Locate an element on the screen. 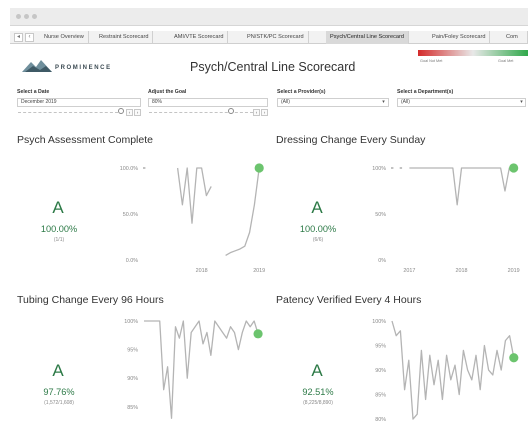 This screenshot has height=426, width=528. card-title-tubing-change: Tubing Change Every 96 Hours is located at coordinates (90, 300).